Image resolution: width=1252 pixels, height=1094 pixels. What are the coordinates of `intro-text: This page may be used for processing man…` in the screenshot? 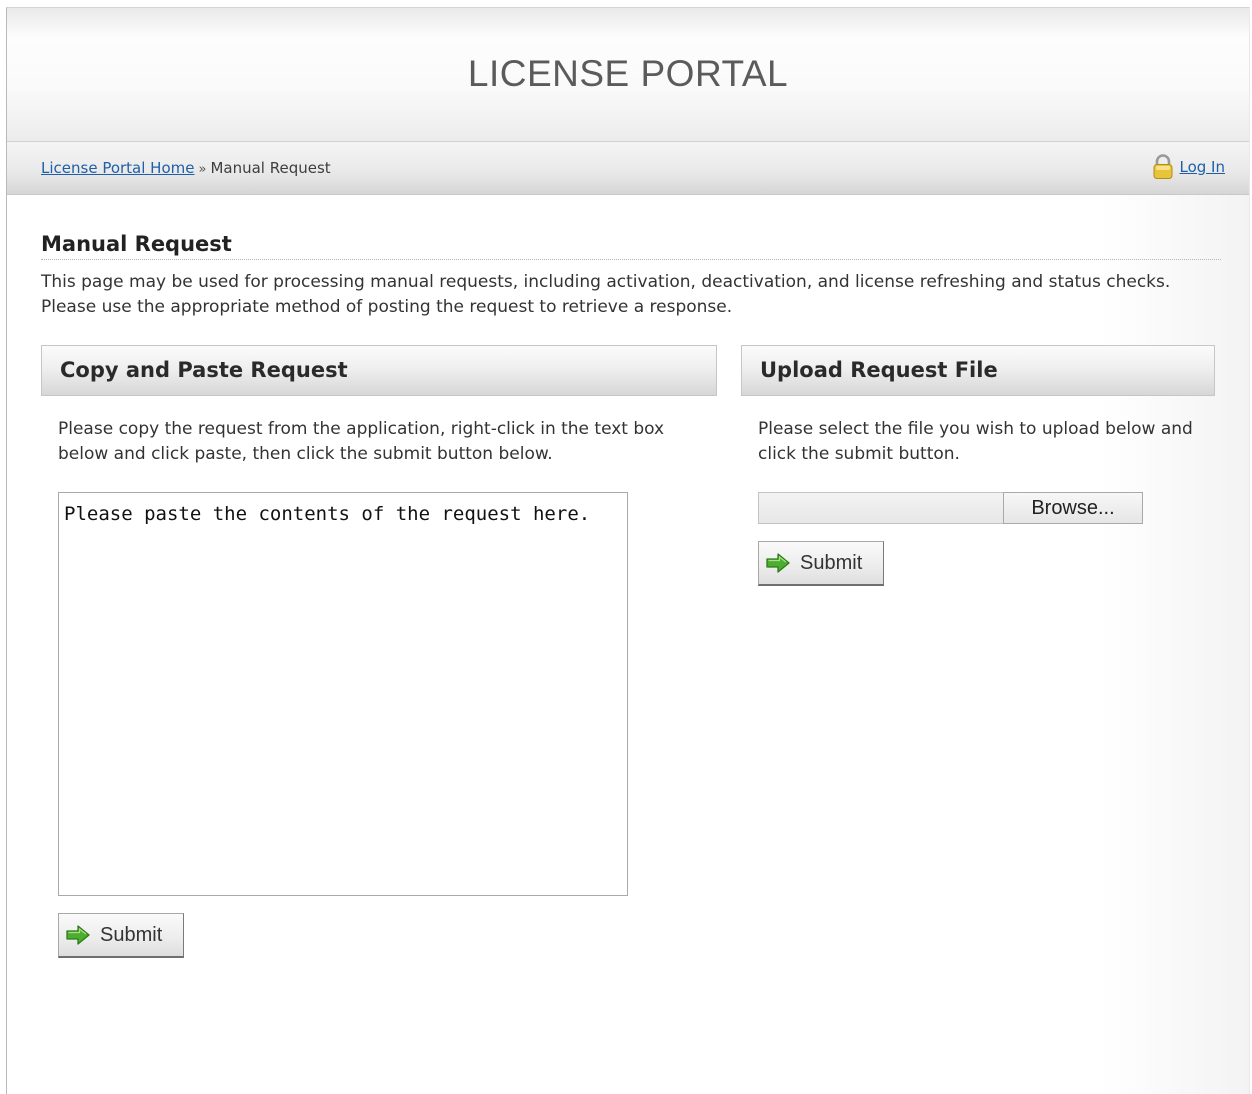 It's located at (606, 294).